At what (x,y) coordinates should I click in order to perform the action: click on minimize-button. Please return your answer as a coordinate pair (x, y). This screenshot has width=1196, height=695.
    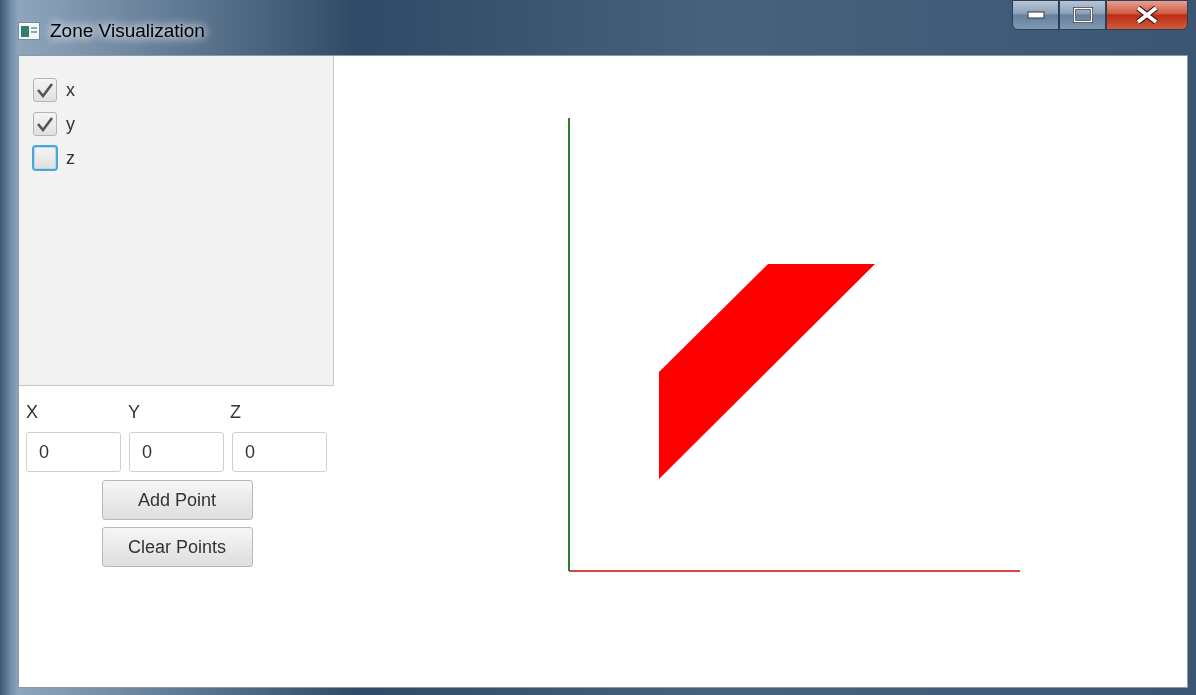
    Looking at the image, I should click on (1035, 15).